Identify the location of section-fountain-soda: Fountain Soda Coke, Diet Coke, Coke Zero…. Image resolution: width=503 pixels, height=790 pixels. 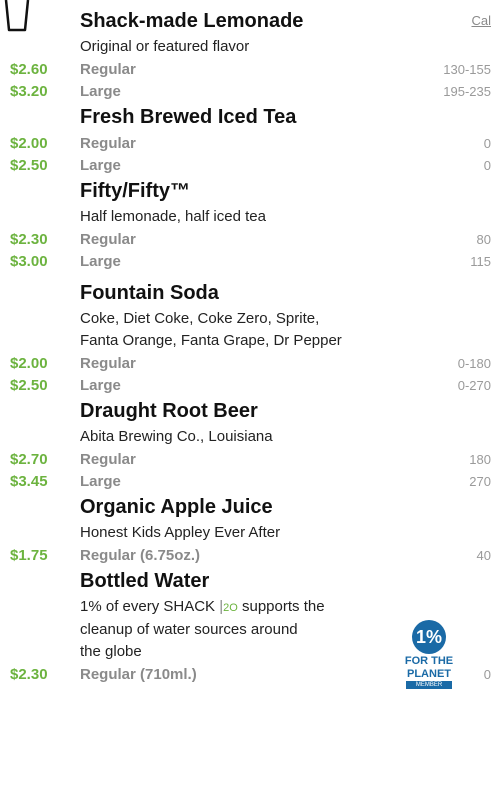
(251, 337).